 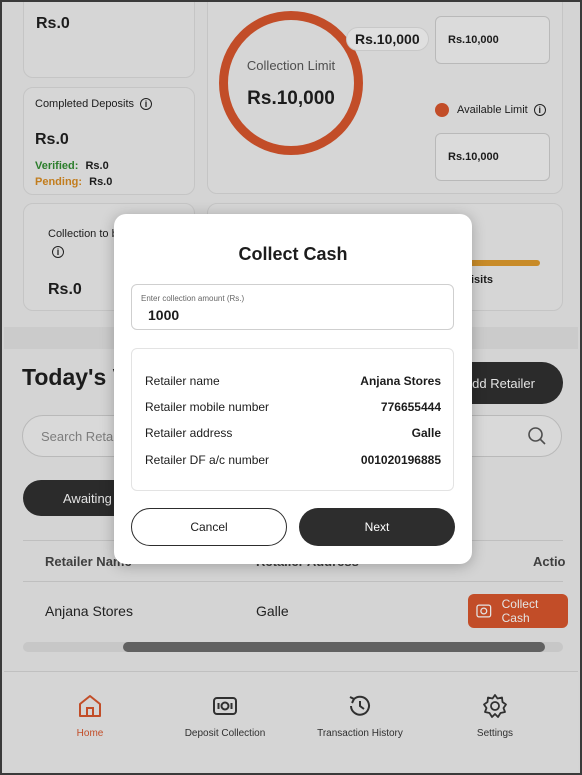 I want to click on collection-amount-field: Enter collection amount (Rs.) 1000, so click(x=292, y=307).